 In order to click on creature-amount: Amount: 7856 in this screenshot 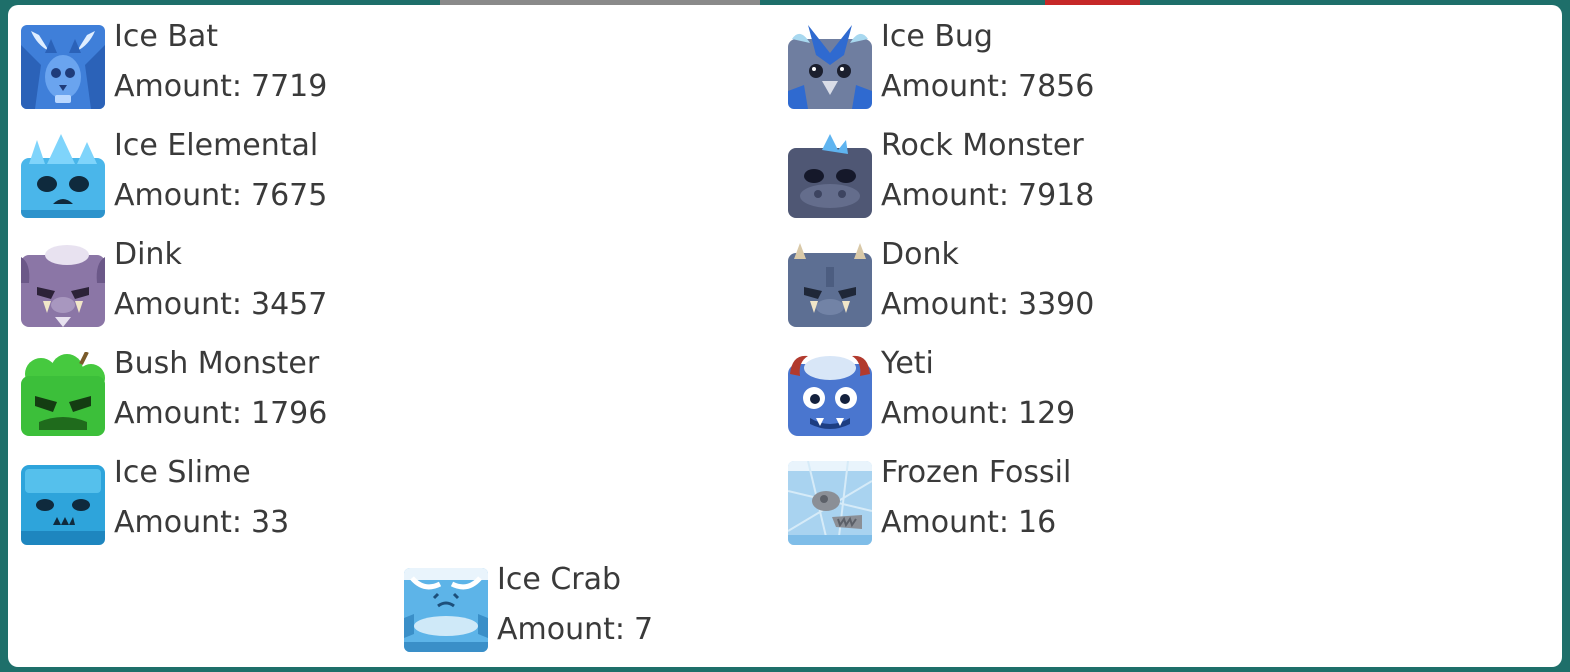, I will do `click(987, 87)`.